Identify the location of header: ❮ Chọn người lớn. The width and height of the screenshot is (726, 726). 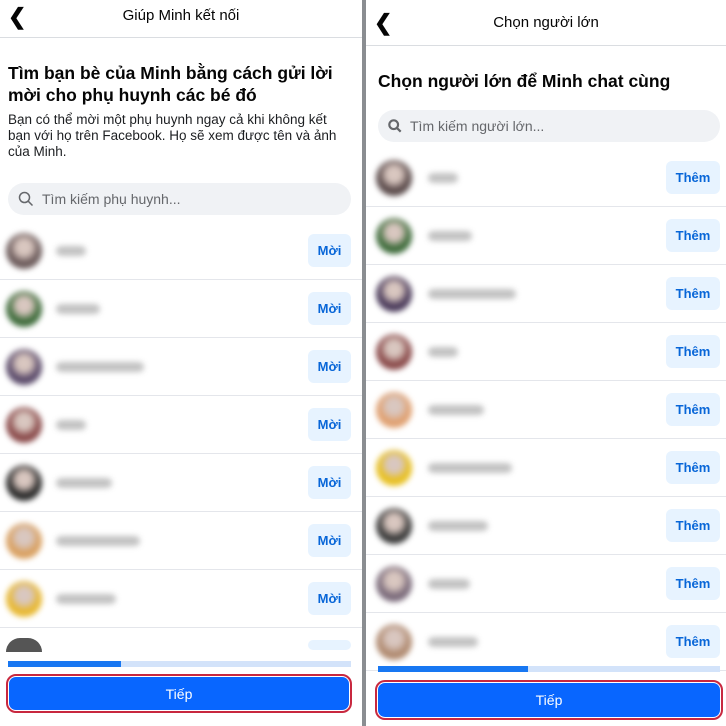
(546, 23).